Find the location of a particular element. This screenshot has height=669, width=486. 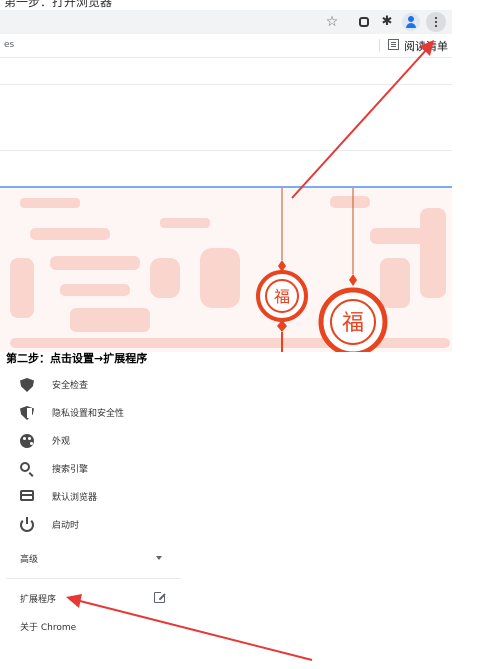

menu-item-safety-check: 安全检查 is located at coordinates (90, 385).